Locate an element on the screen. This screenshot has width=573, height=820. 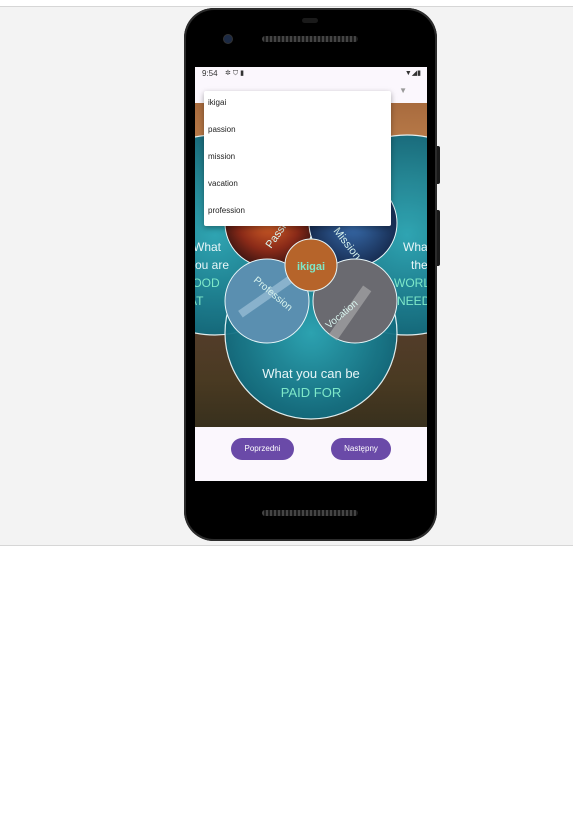
right-text-1: What is located at coordinates (415, 247).